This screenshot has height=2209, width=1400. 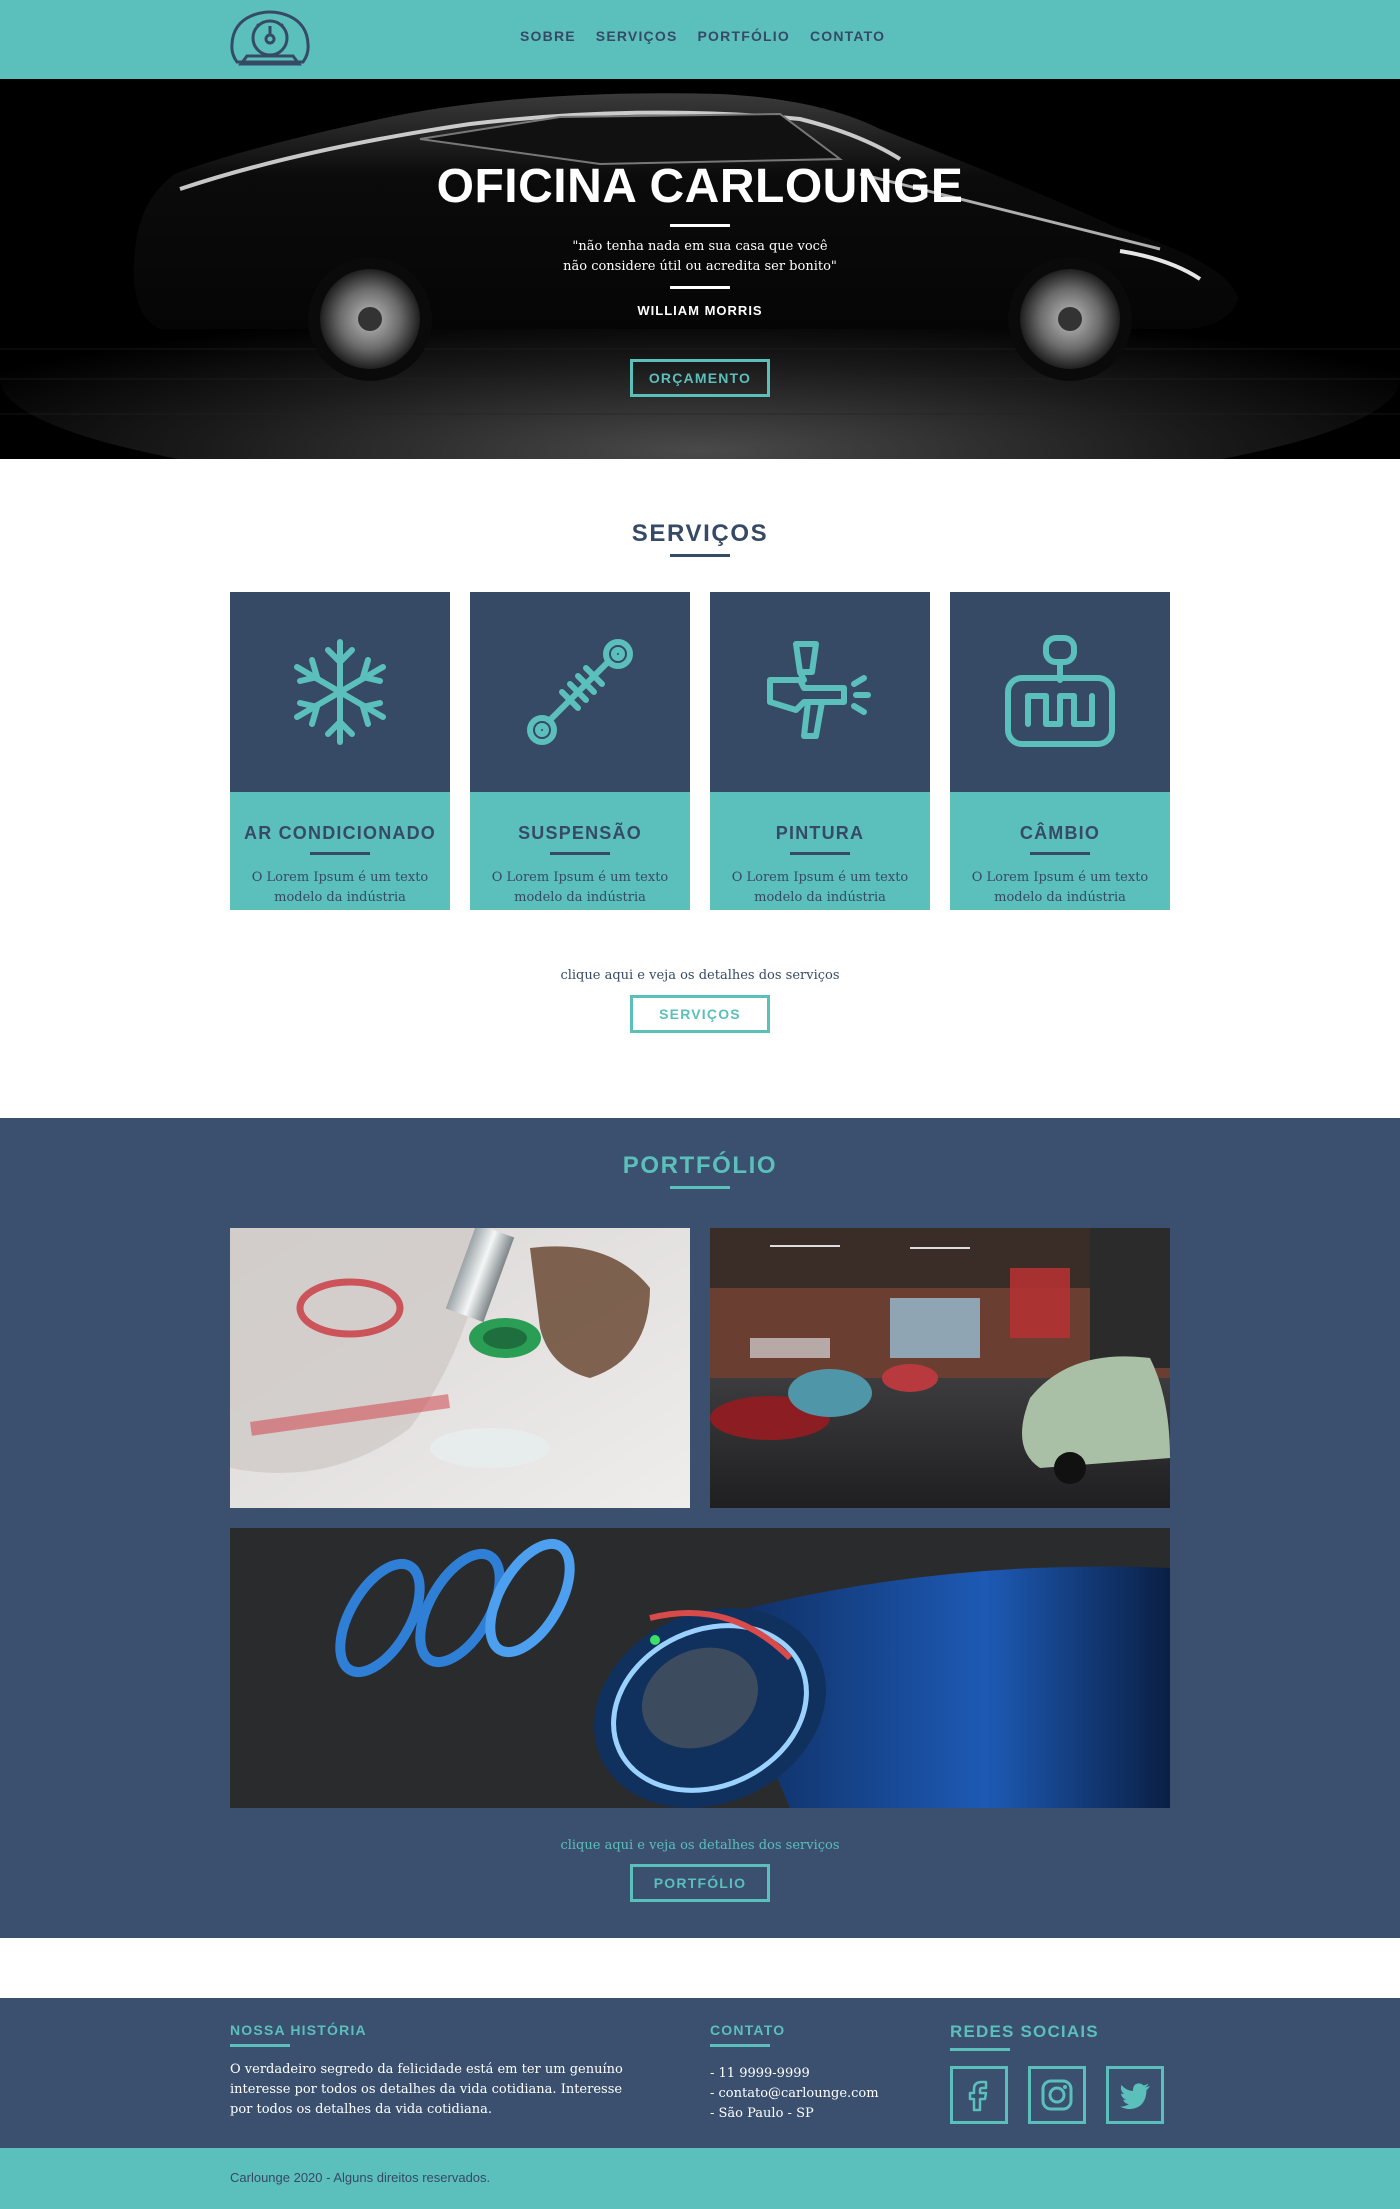 What do you see at coordinates (548, 36) in the screenshot?
I see `nav-item-sobre: SOBRE` at bounding box center [548, 36].